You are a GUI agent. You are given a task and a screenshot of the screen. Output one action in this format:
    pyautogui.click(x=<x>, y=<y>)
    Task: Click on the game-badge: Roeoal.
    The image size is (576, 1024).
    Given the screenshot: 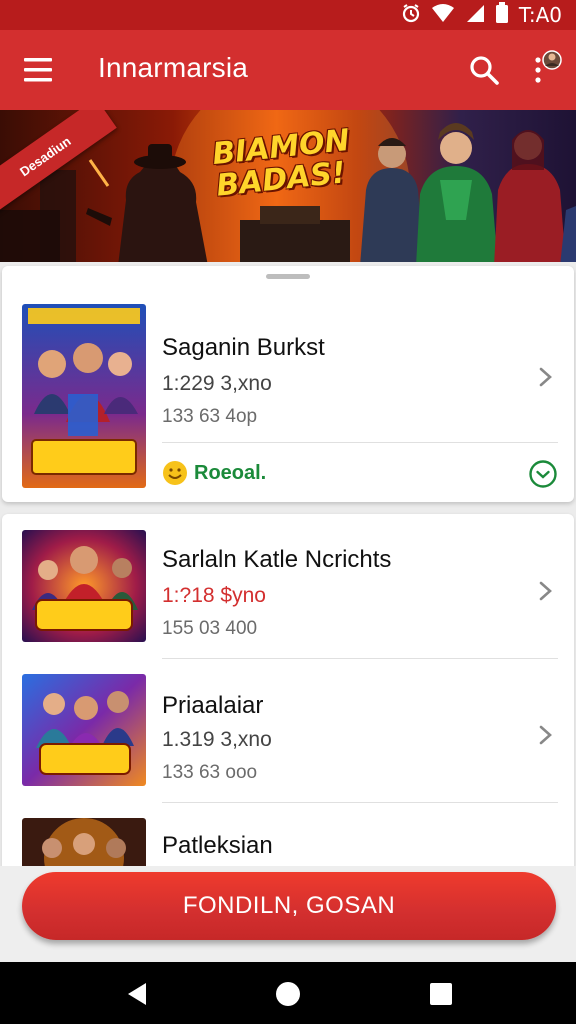 What is the action you would take?
    pyautogui.click(x=214, y=473)
    